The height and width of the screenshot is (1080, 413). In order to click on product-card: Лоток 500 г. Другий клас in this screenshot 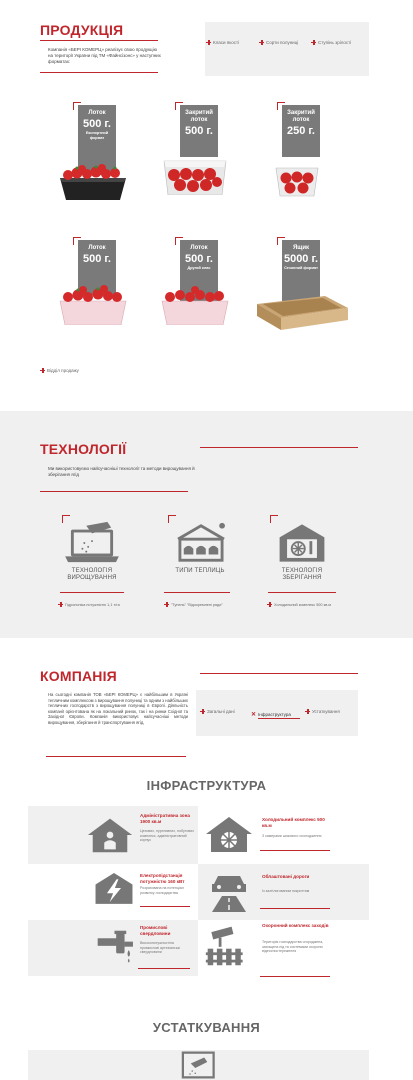, I will do `click(200, 298)`.